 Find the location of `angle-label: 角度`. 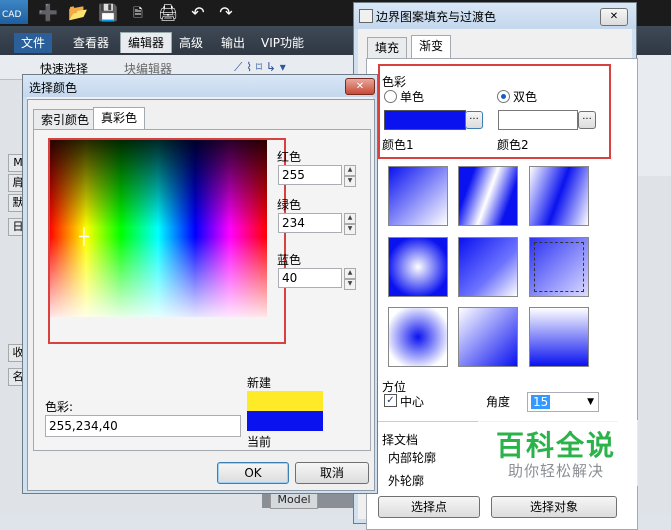

angle-label: 角度 is located at coordinates (498, 402).